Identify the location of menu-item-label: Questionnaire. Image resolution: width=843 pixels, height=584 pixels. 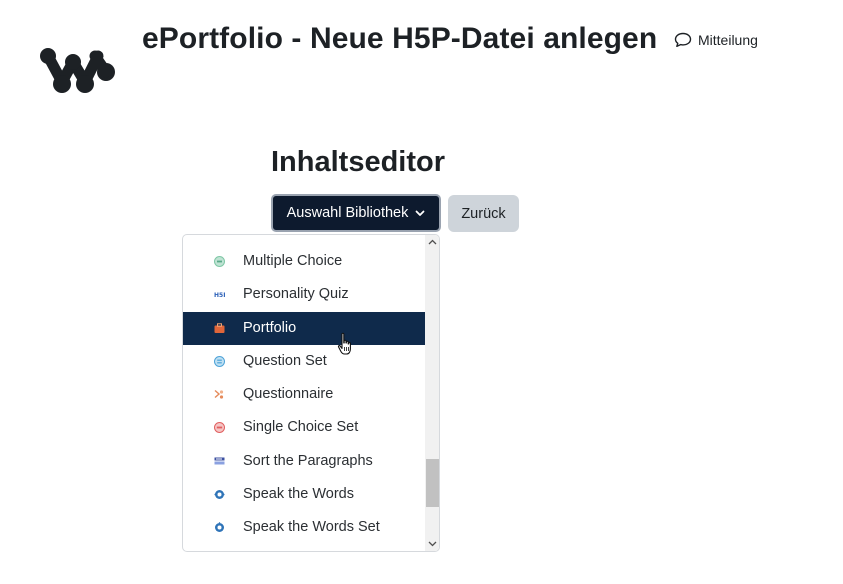
(288, 394).